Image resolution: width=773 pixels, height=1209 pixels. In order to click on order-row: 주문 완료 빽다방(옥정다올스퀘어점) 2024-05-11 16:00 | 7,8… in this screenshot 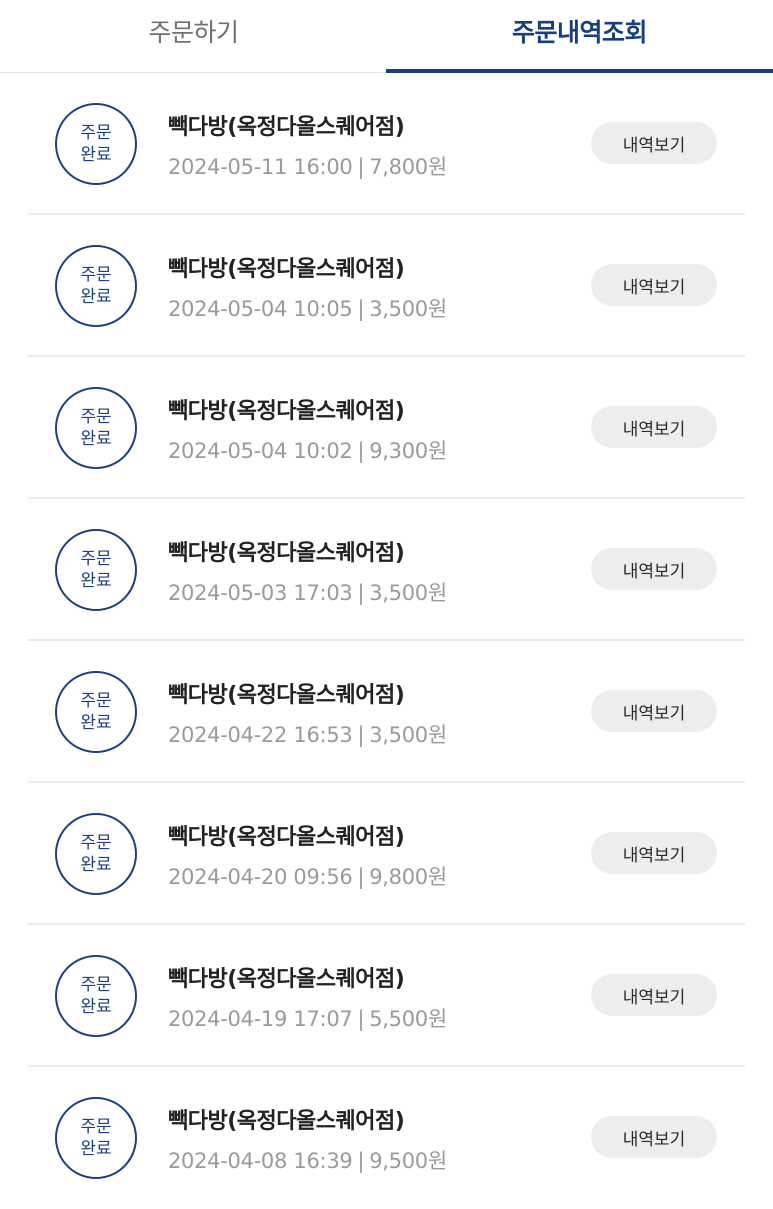, I will do `click(386, 144)`.